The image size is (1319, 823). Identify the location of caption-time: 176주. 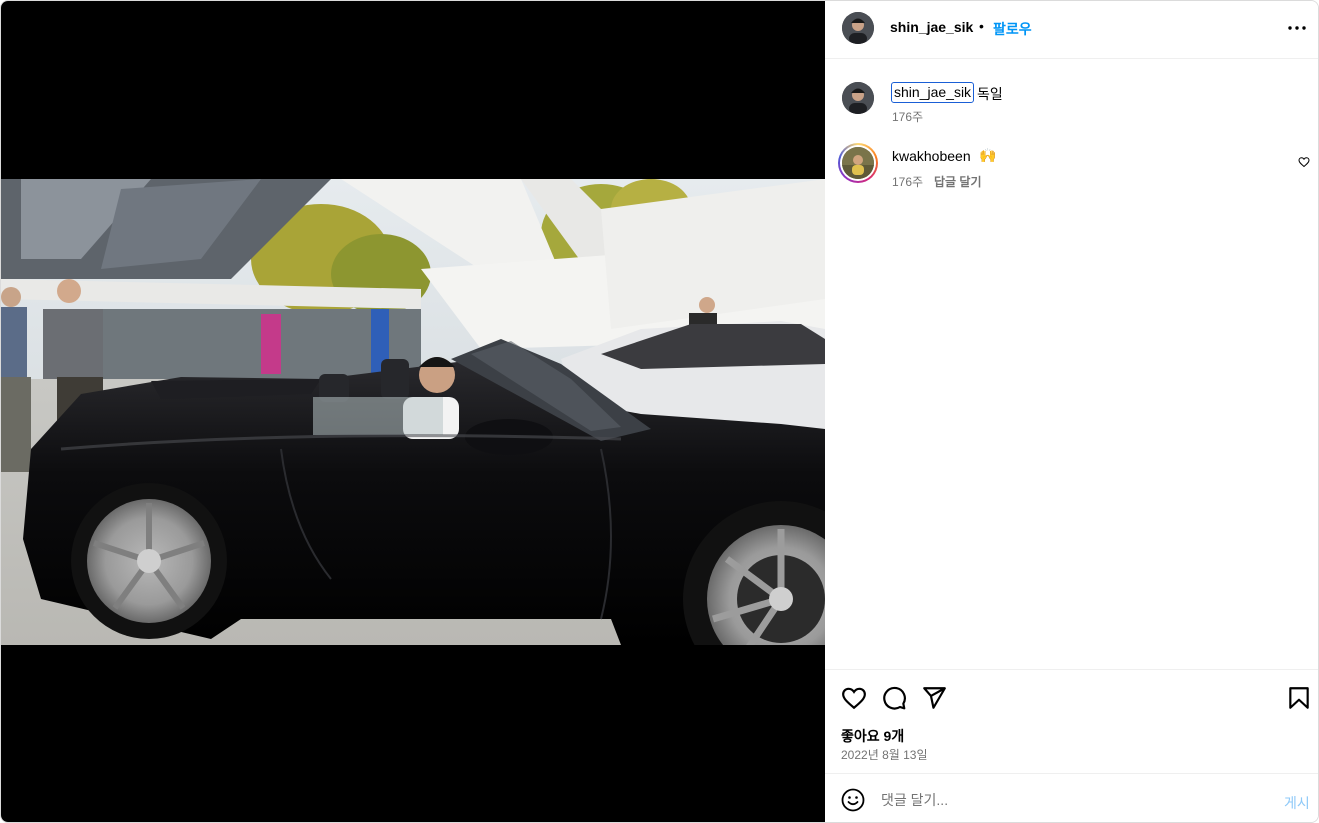
(907, 116).